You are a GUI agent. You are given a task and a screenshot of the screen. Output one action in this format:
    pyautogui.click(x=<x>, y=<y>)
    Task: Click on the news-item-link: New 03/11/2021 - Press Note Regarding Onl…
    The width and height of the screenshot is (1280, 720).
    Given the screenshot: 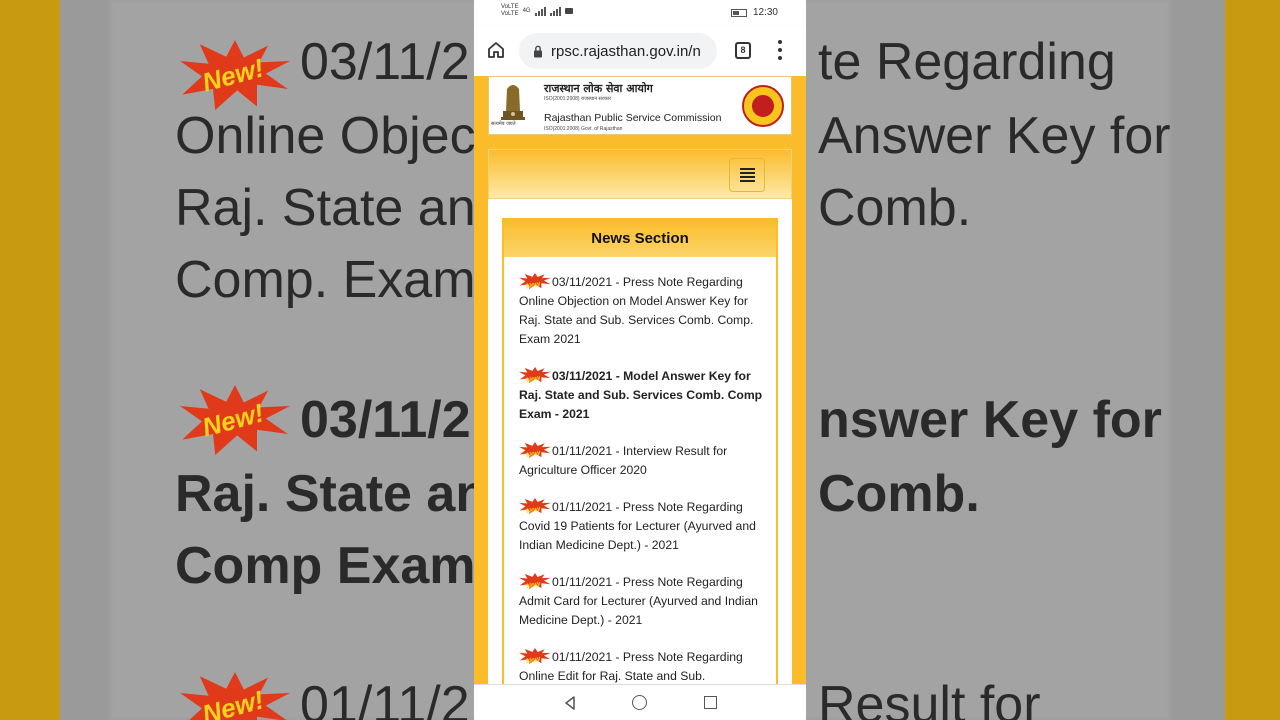 What is the action you would take?
    pyautogui.click(x=641, y=311)
    